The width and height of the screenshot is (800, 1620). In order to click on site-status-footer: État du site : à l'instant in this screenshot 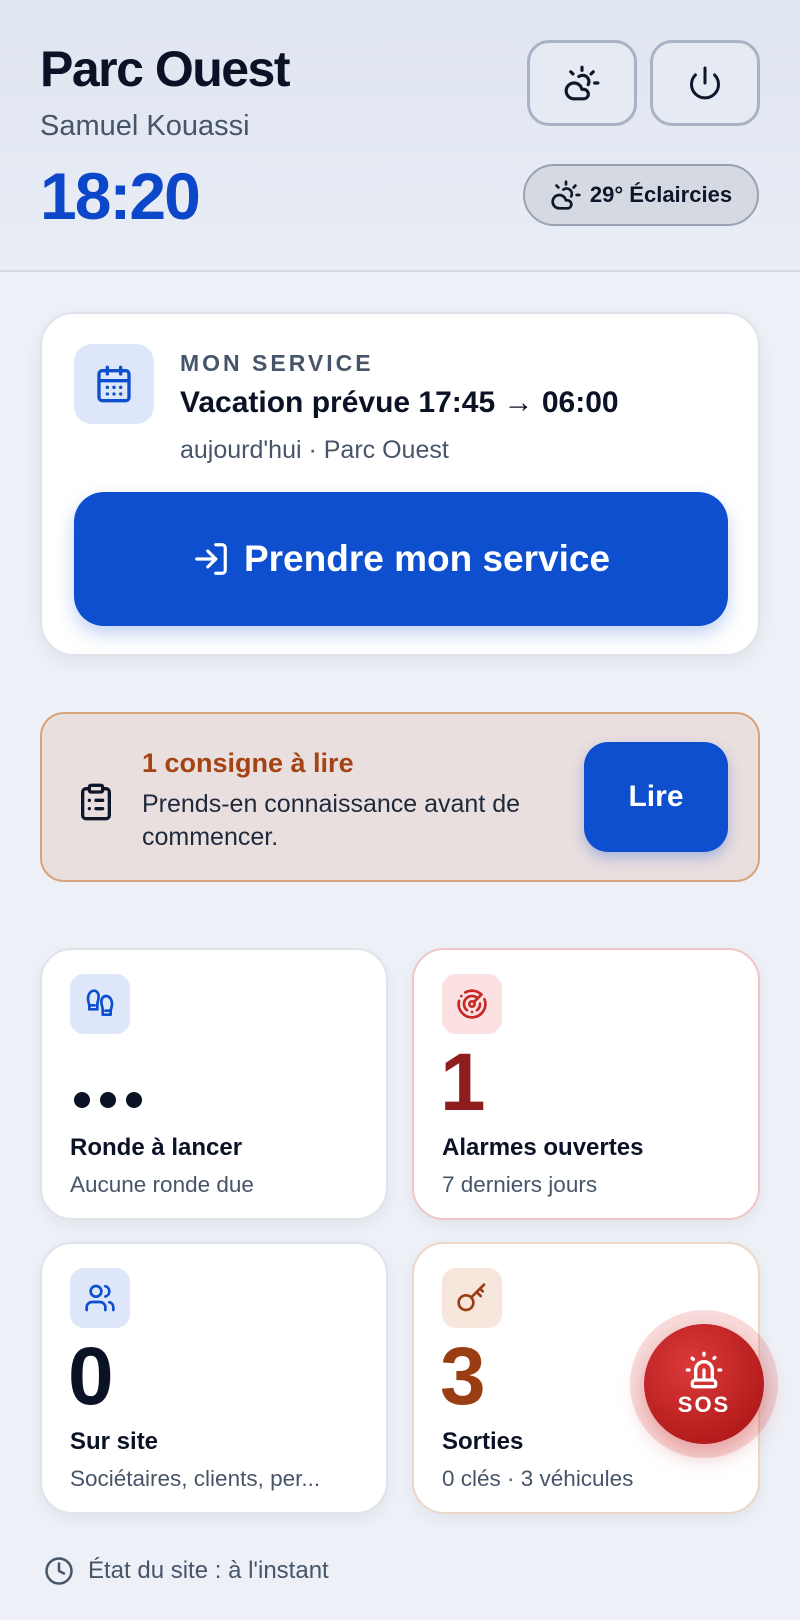, I will do `click(186, 1571)`.